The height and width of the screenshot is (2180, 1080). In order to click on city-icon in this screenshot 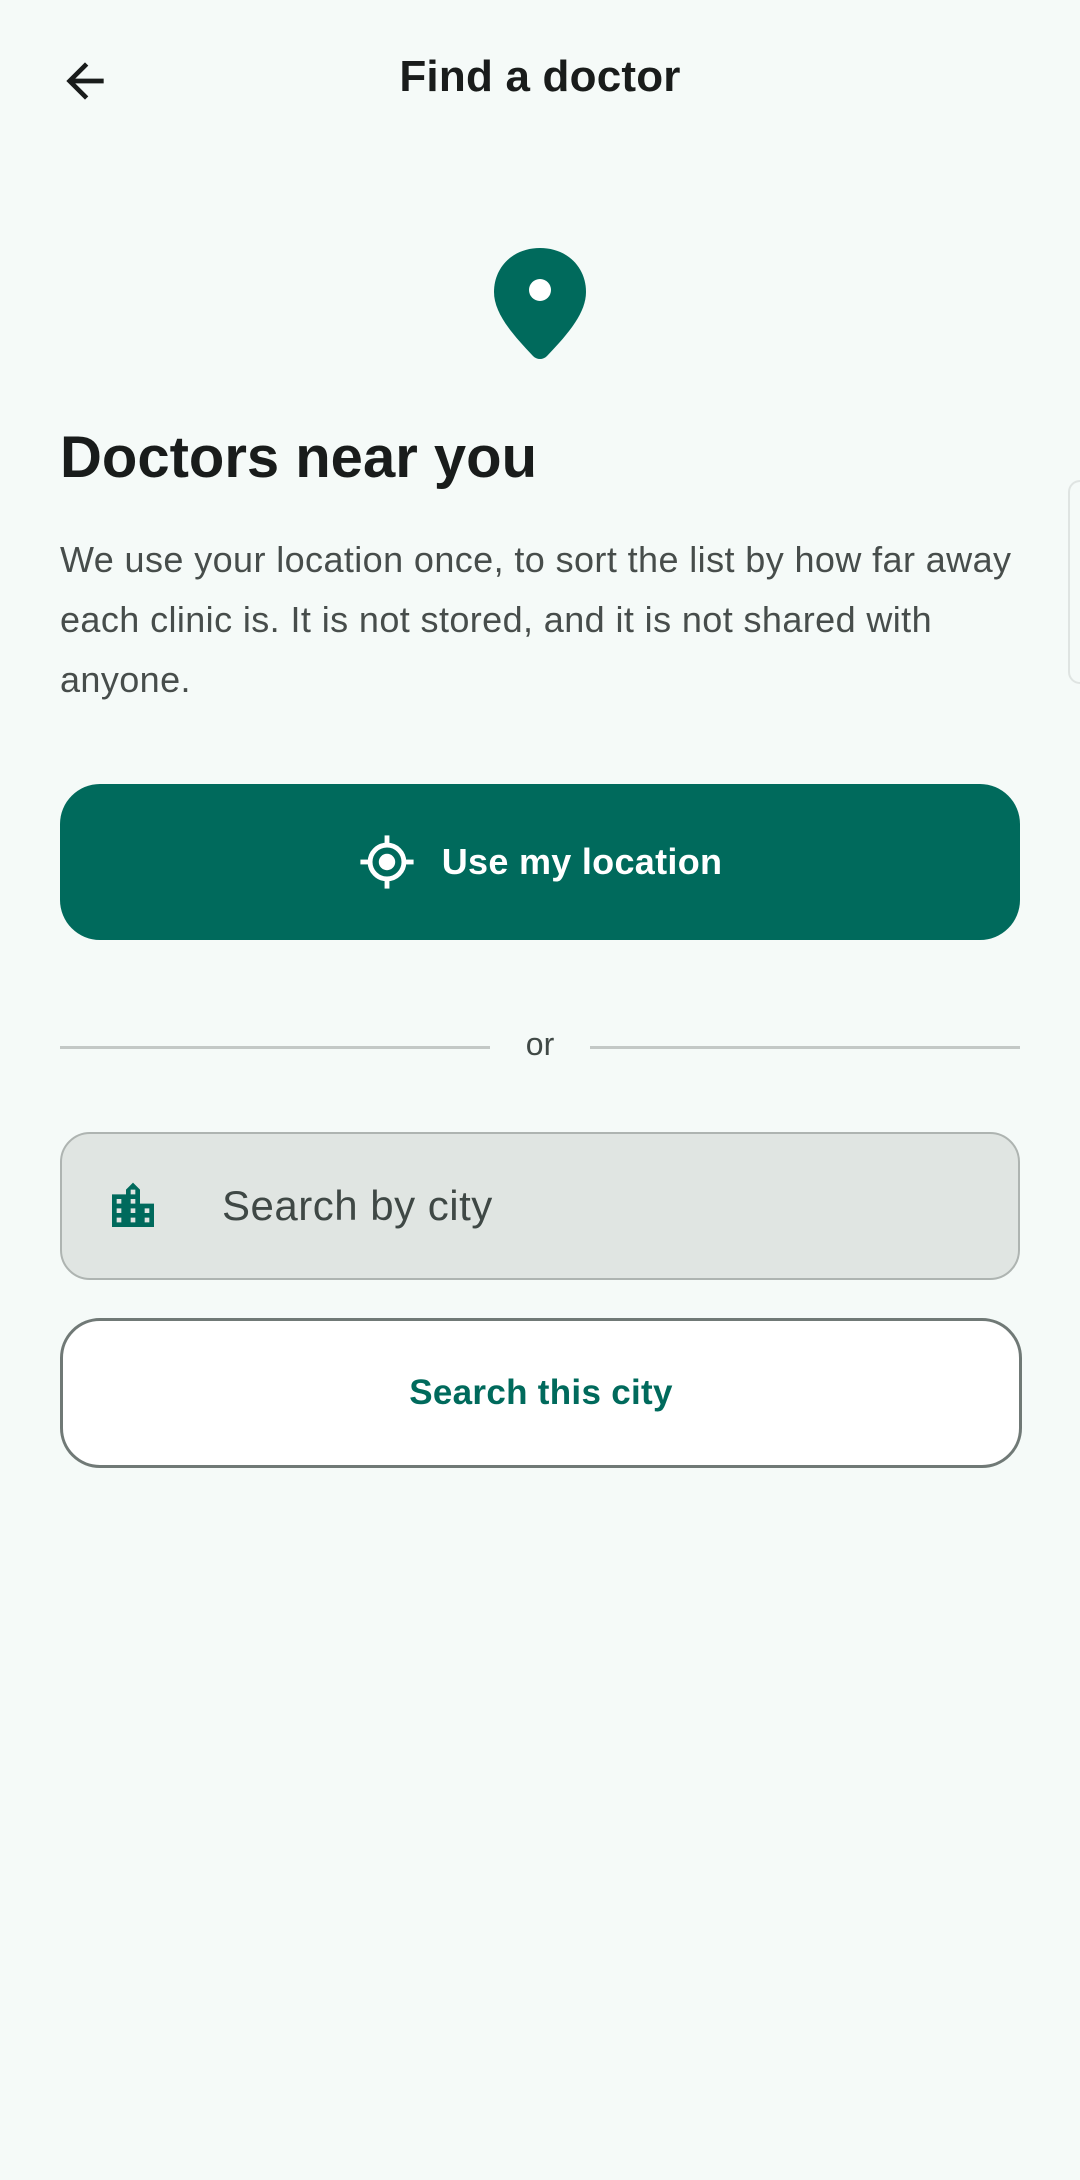, I will do `click(133, 1206)`.